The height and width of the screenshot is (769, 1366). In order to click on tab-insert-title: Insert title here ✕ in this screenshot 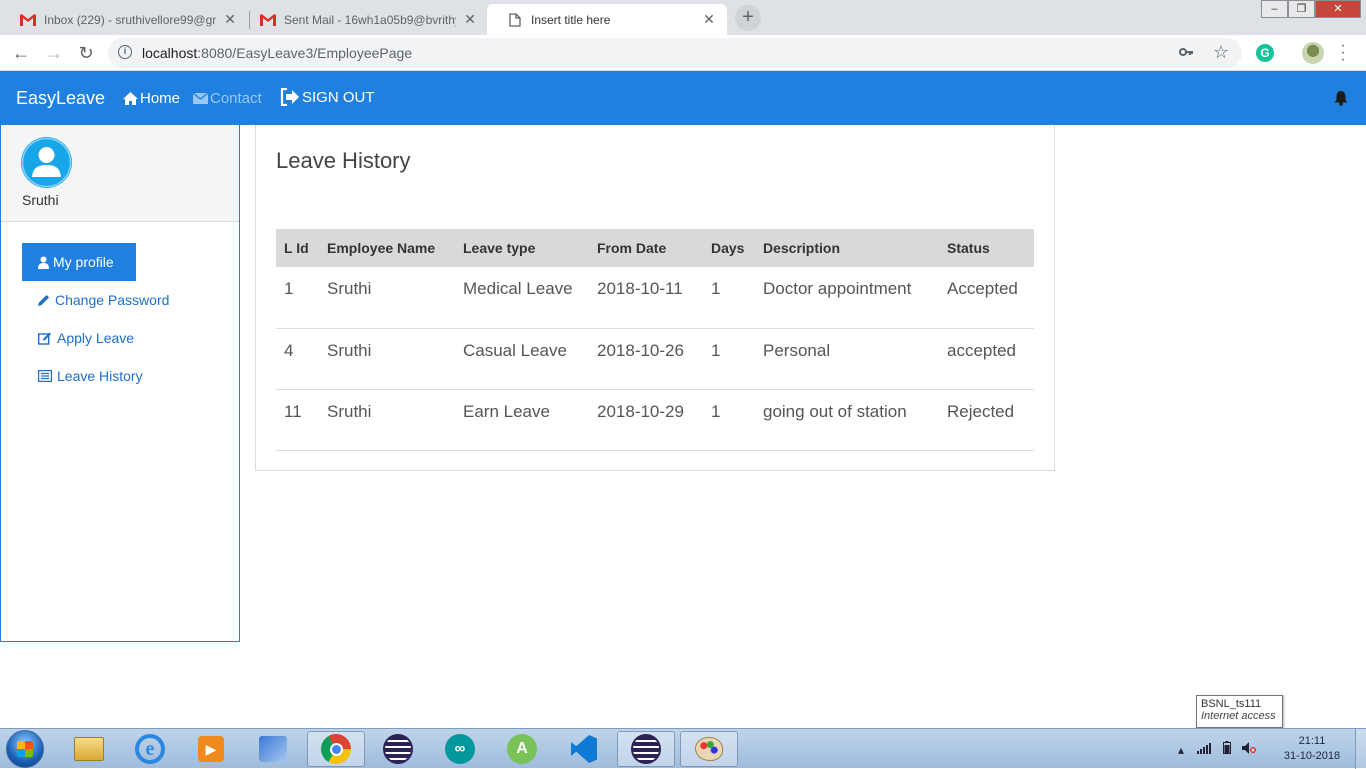, I will do `click(607, 19)`.